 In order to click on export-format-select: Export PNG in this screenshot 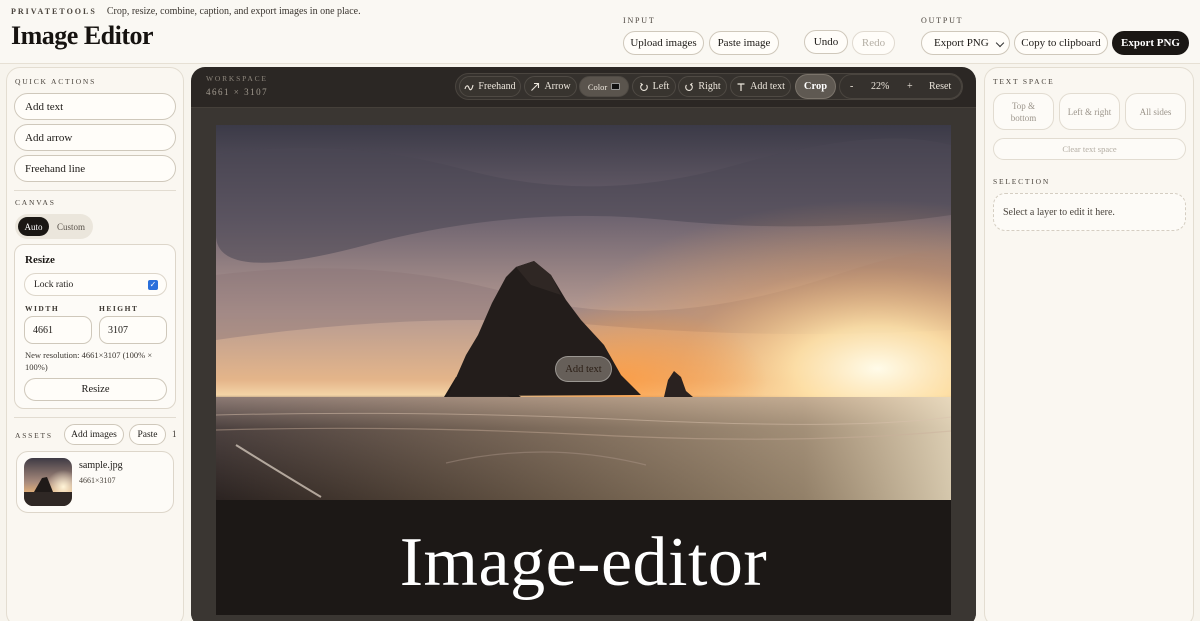, I will do `click(965, 43)`.